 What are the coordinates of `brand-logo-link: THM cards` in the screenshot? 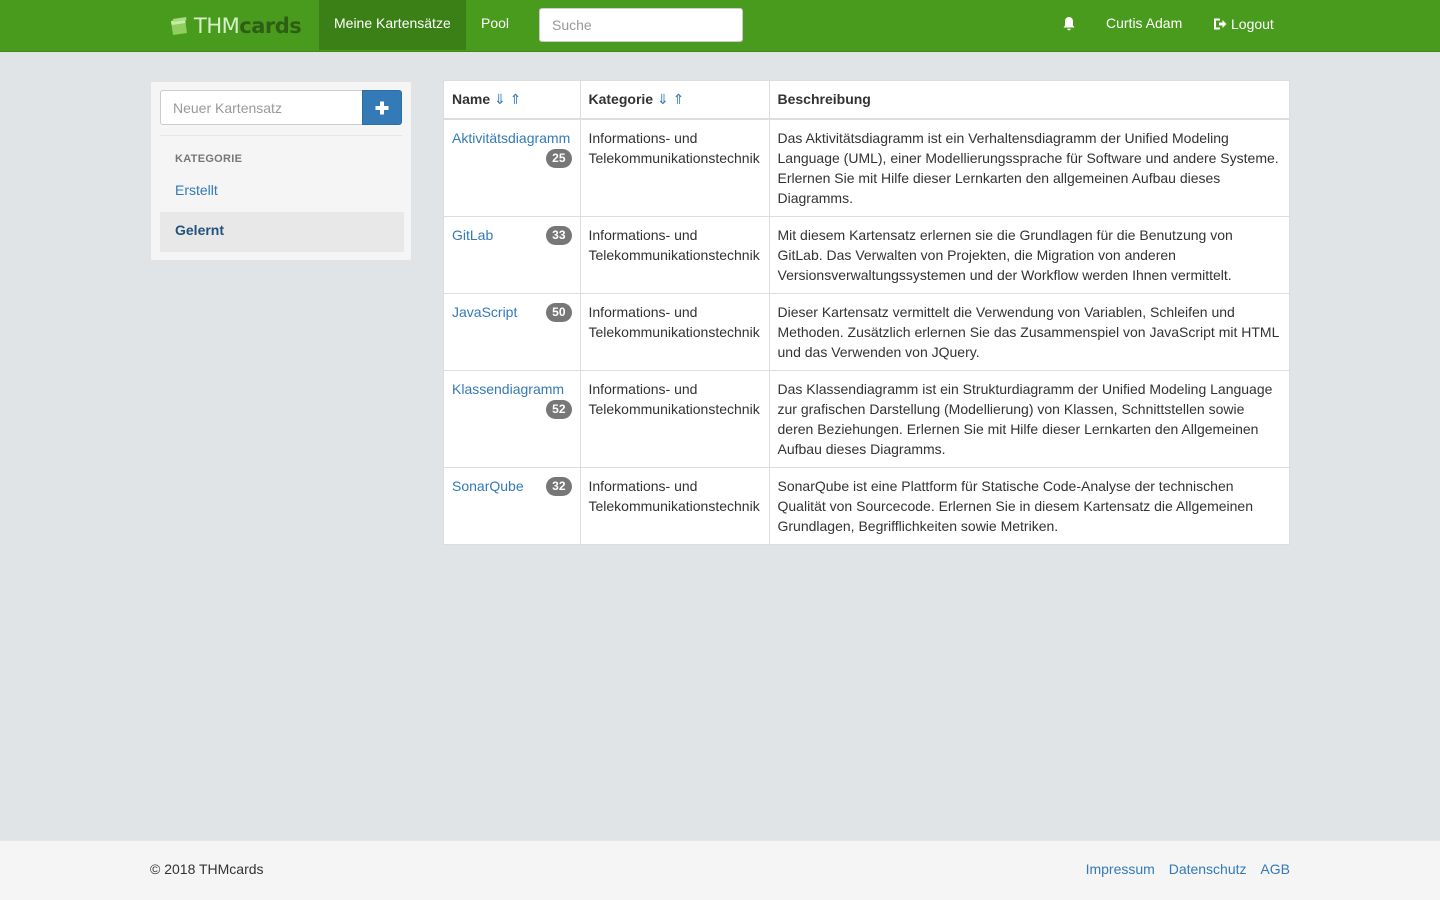 It's located at (235, 26).